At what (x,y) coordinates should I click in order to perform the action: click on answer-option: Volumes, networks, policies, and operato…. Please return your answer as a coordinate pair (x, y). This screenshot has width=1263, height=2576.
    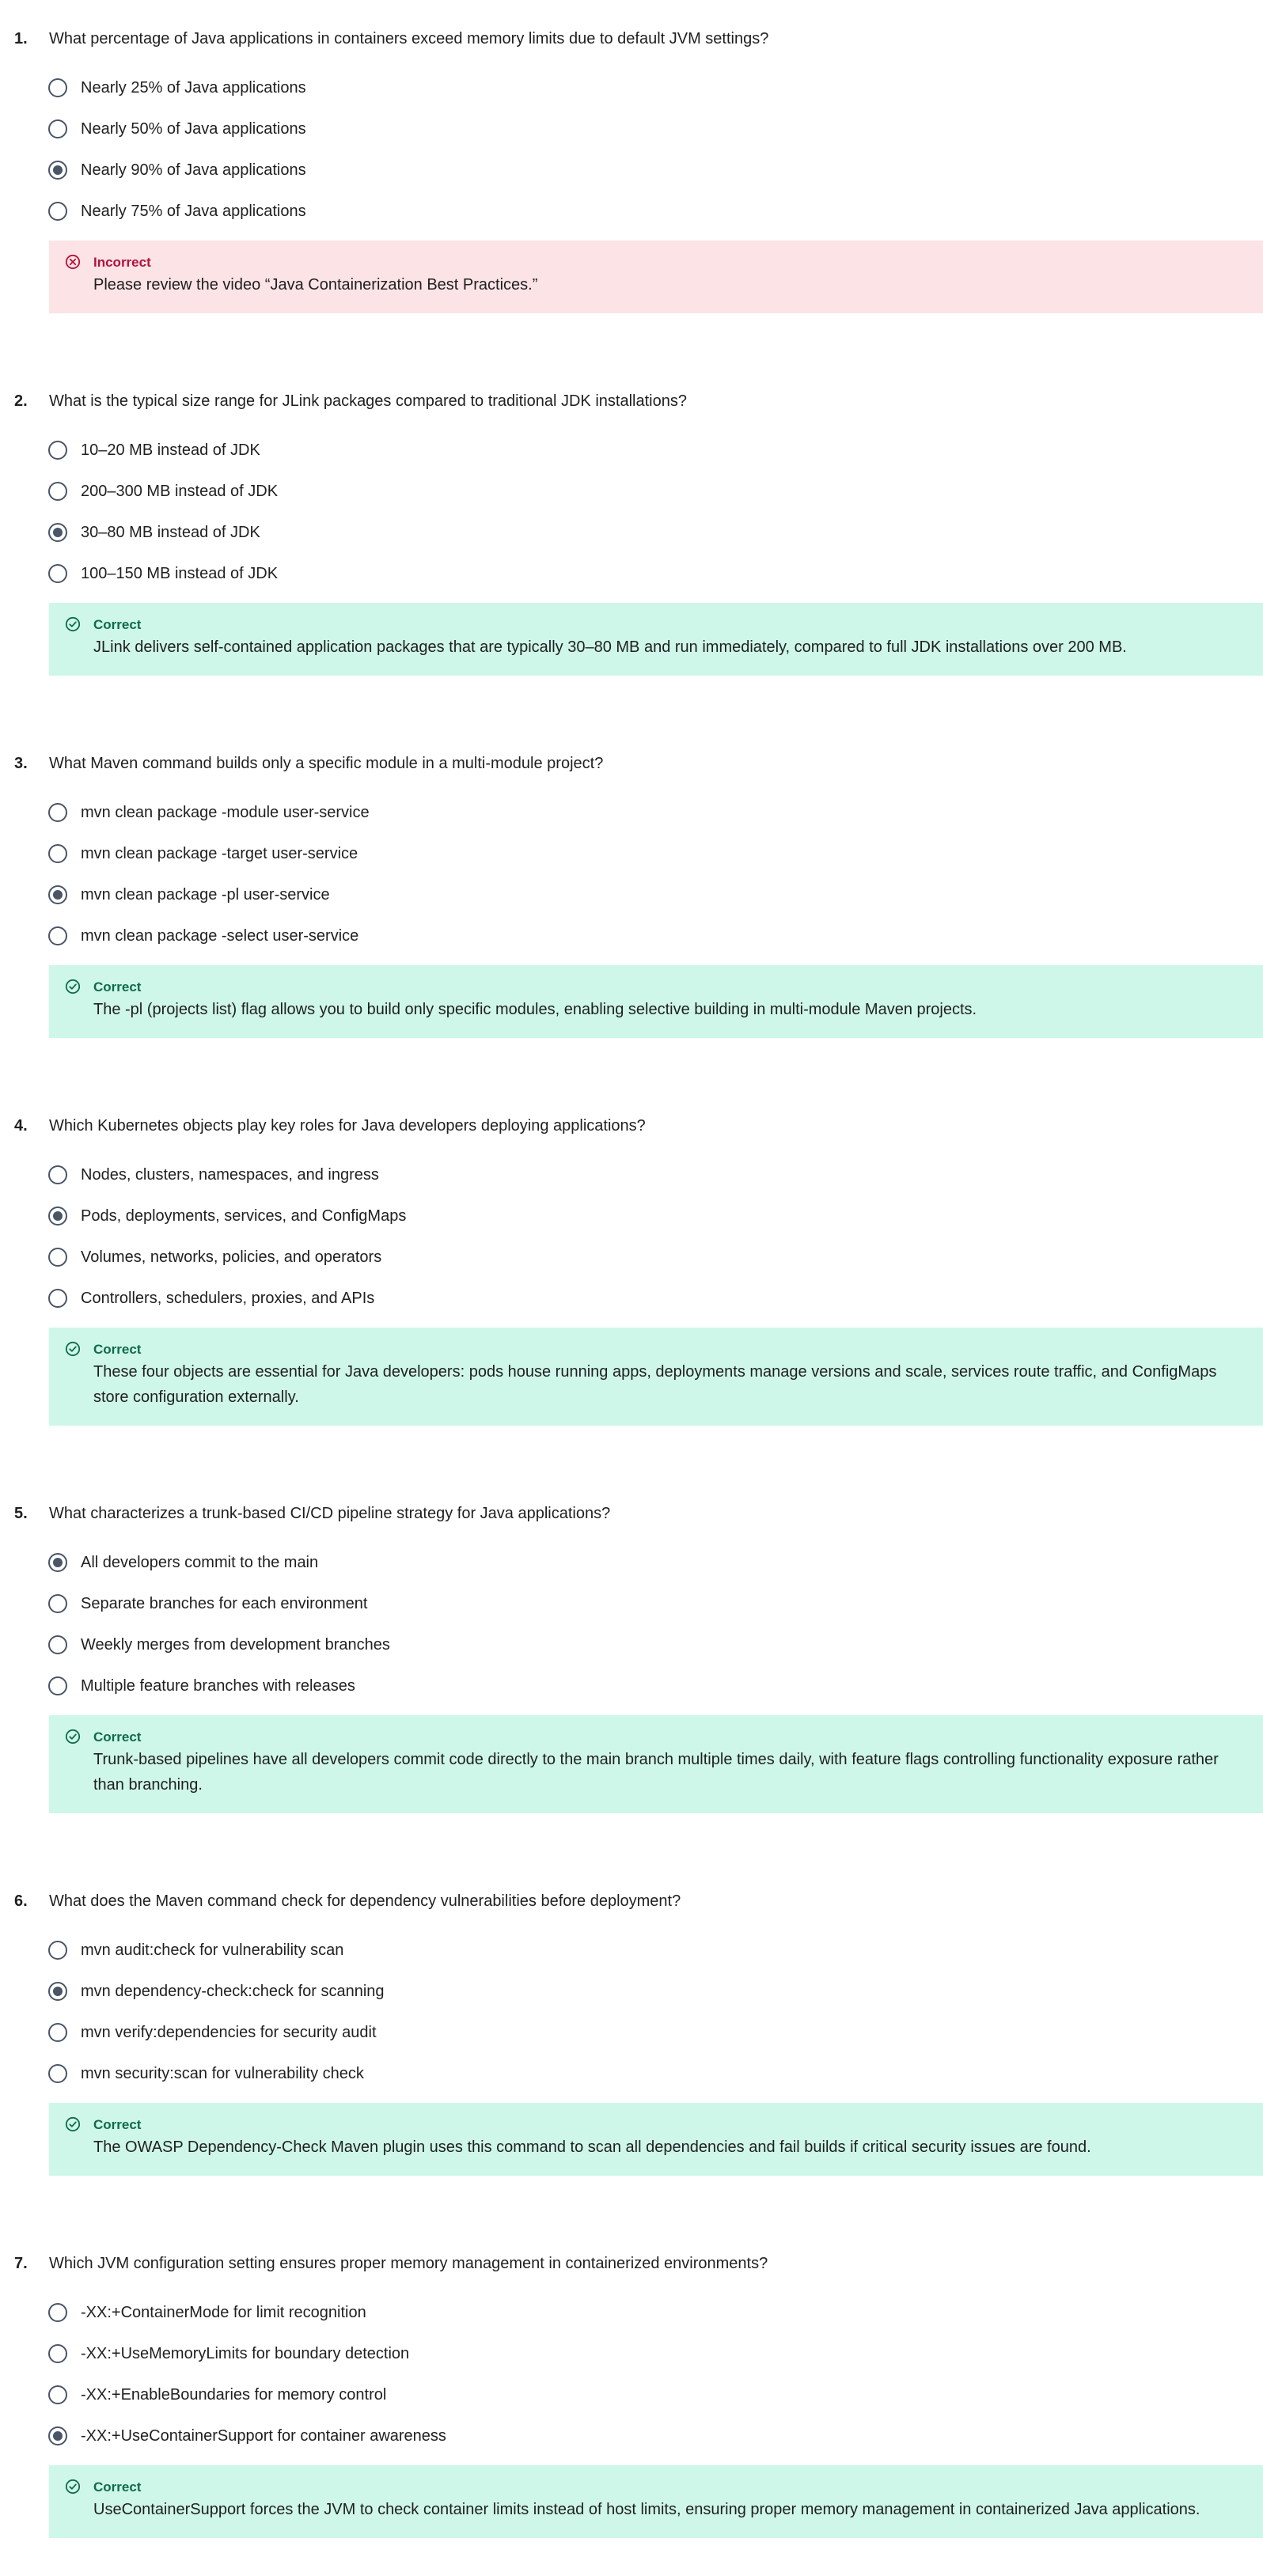
    Looking at the image, I should click on (631, 1259).